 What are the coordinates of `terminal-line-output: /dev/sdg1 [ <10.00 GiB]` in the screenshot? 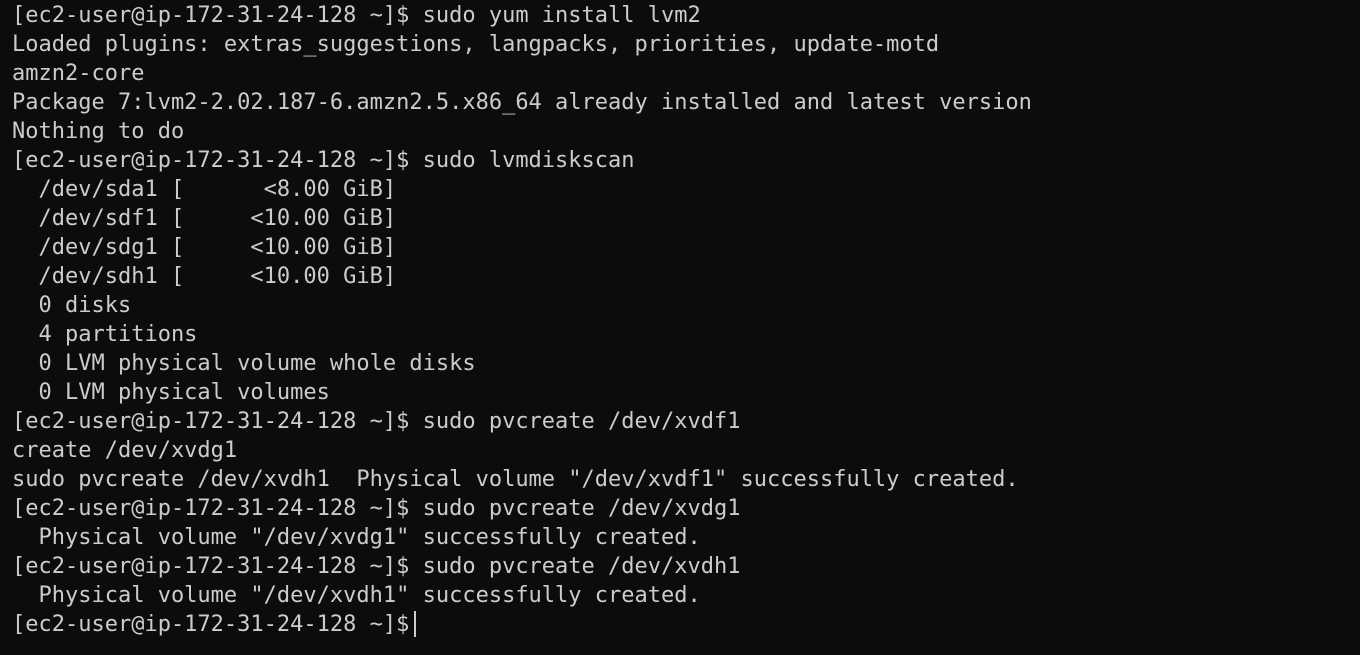 It's located at (204, 247).